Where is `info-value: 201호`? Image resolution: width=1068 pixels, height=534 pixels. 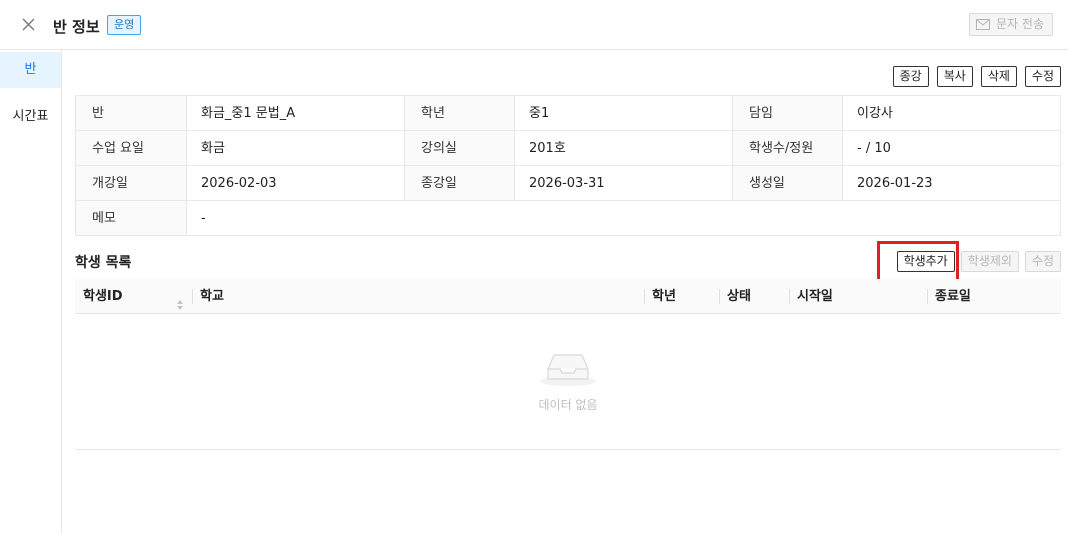 info-value: 201호 is located at coordinates (623, 148).